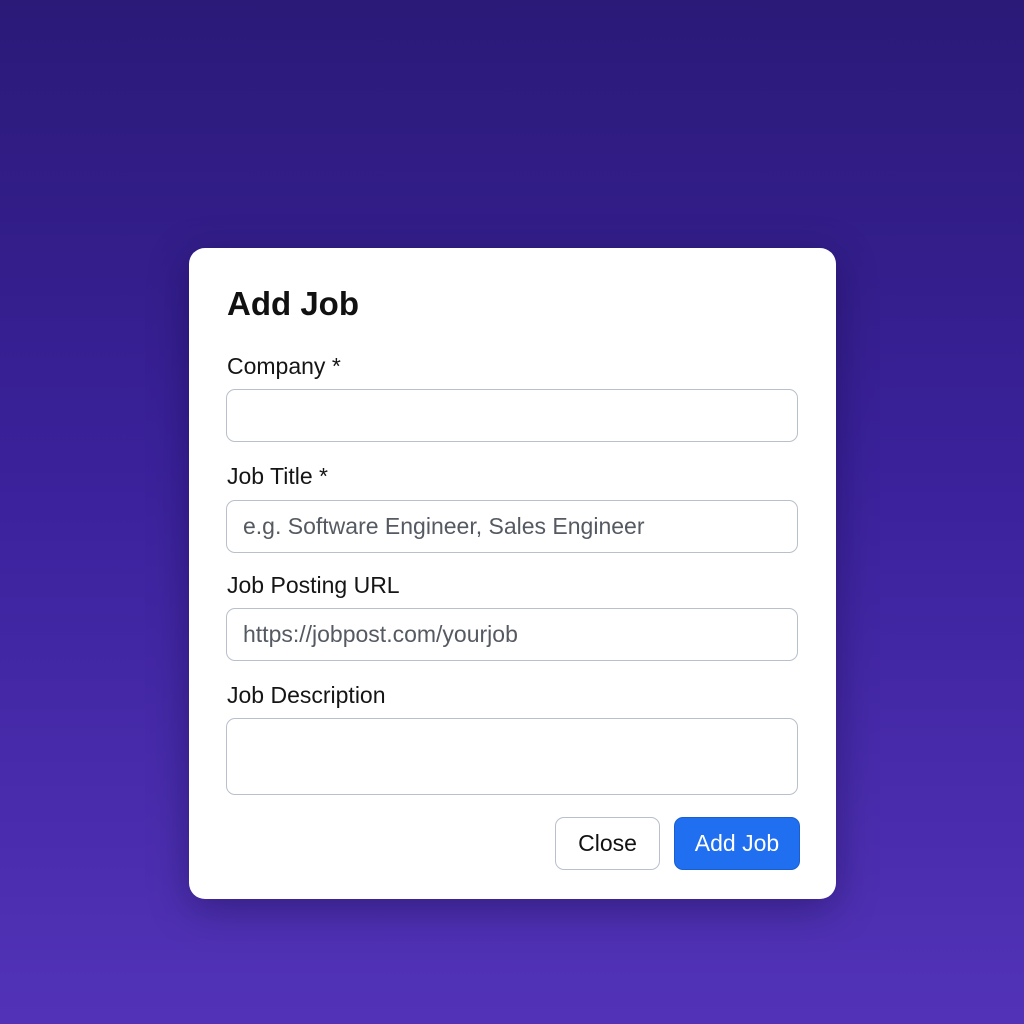 This screenshot has width=1024, height=1024. Describe the element at coordinates (277, 476) in the screenshot. I see `job-title-label: Job Title *` at that location.